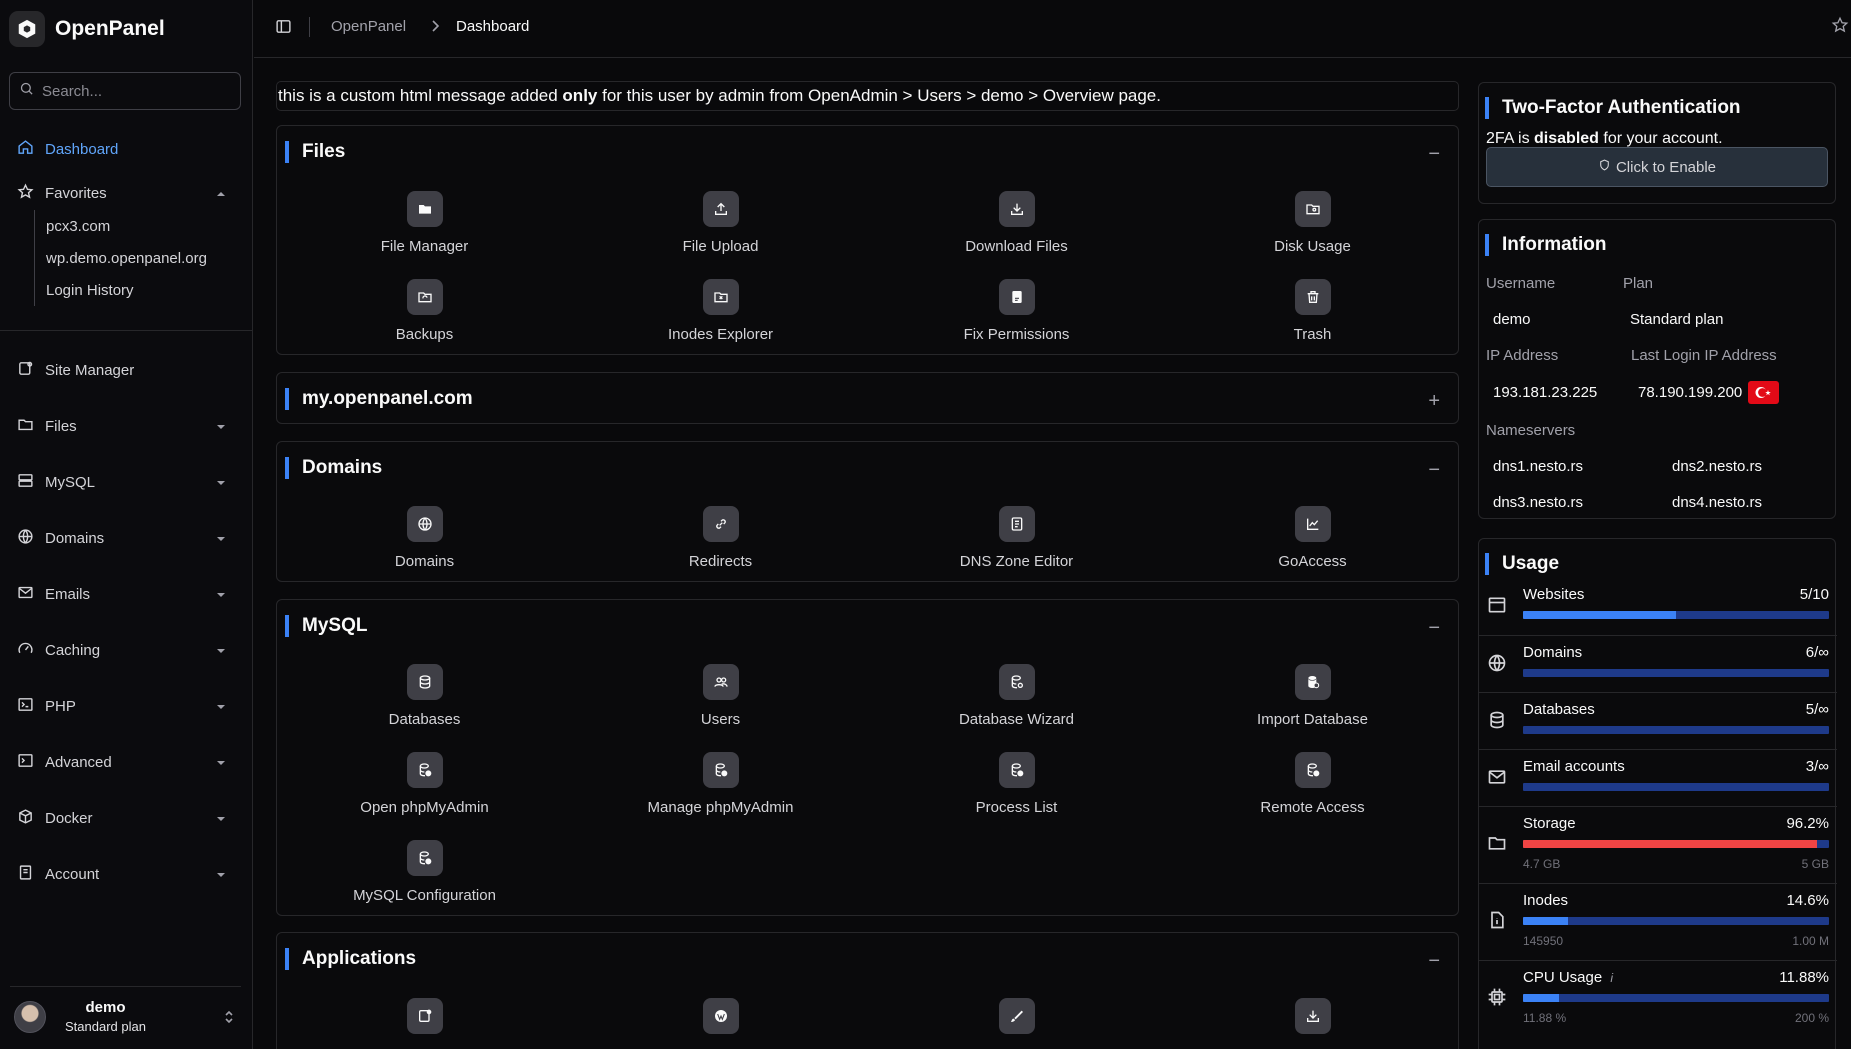  What do you see at coordinates (424, 524) in the screenshot?
I see `globe-icon` at bounding box center [424, 524].